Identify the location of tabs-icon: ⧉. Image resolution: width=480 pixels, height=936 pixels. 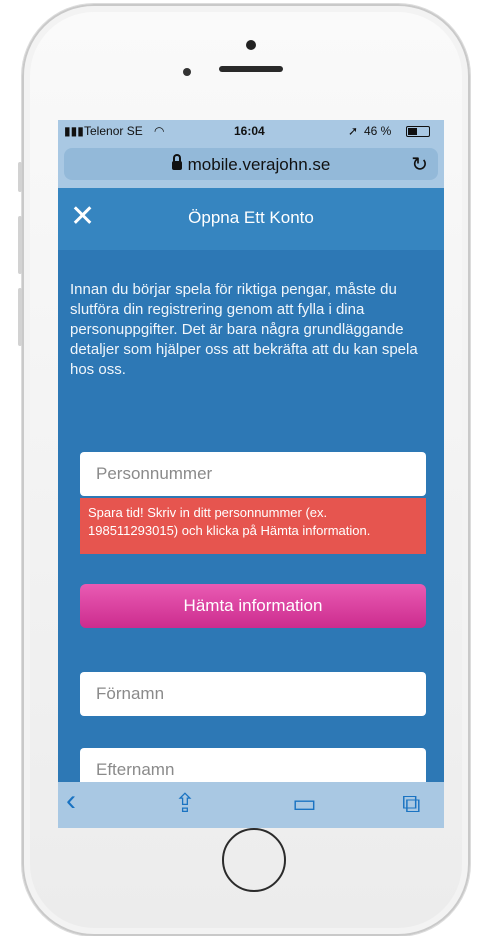
(411, 804).